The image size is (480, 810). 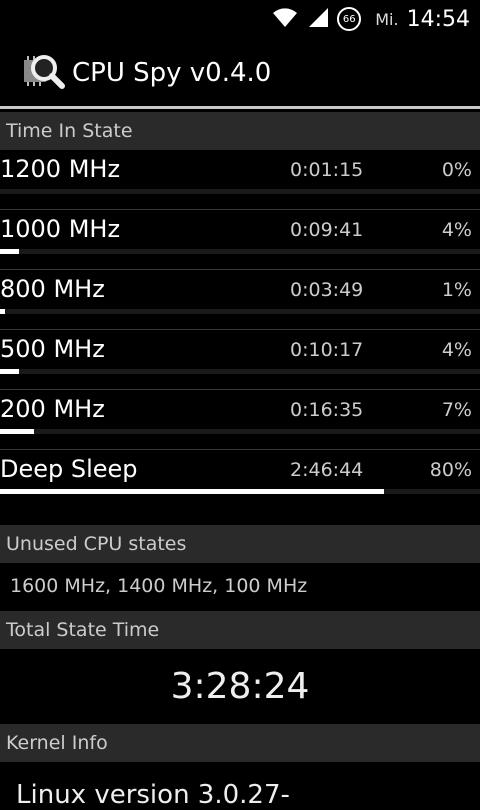 I want to click on section-header-label: Kernel Info, so click(x=57, y=743).